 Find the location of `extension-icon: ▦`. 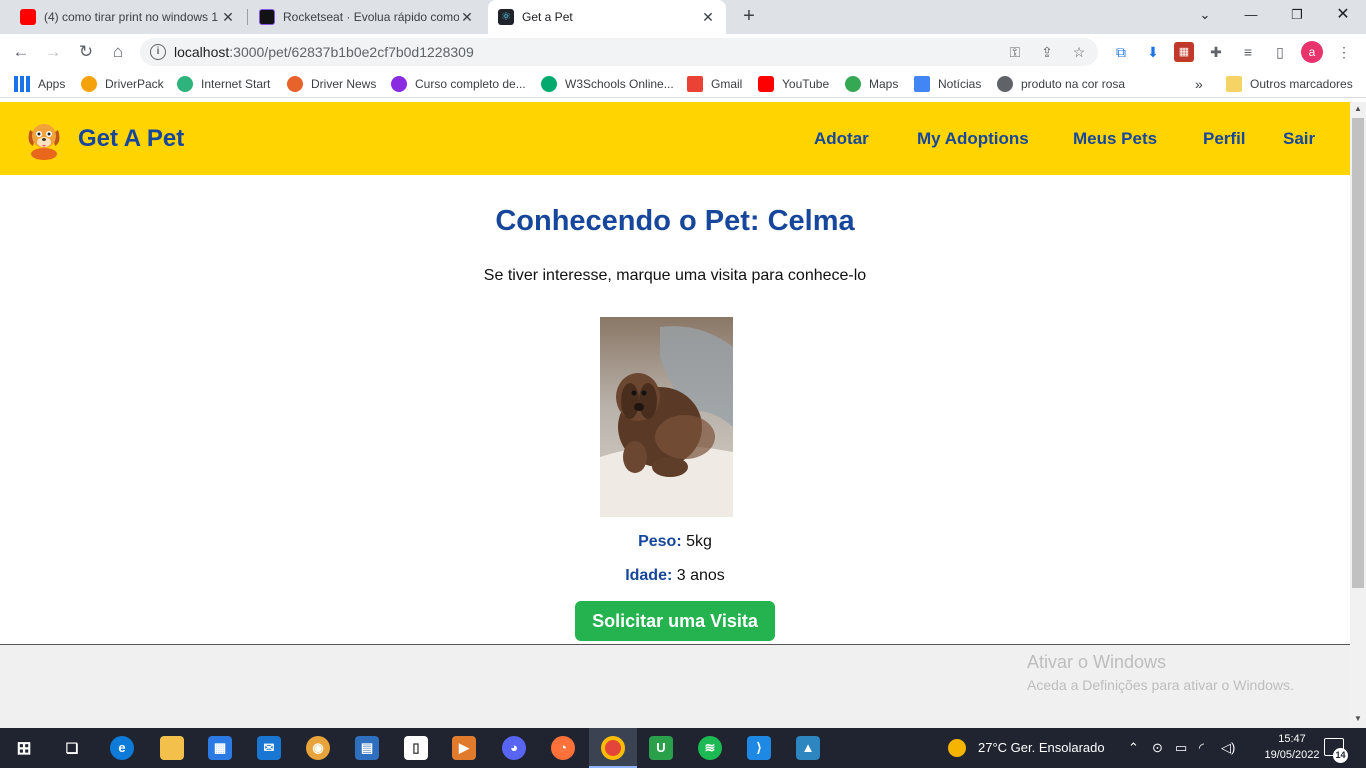

extension-icon: ▦ is located at coordinates (1184, 52).